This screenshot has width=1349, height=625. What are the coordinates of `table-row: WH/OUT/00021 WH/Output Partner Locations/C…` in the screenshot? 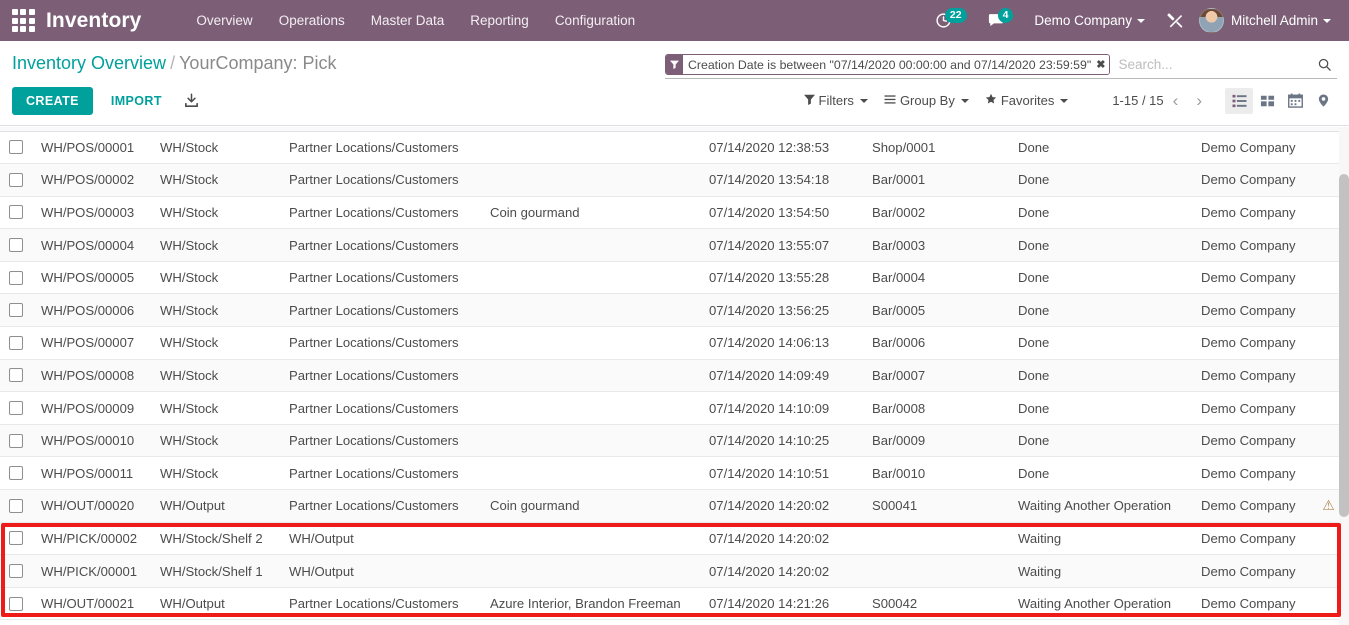 It's located at (674, 604).